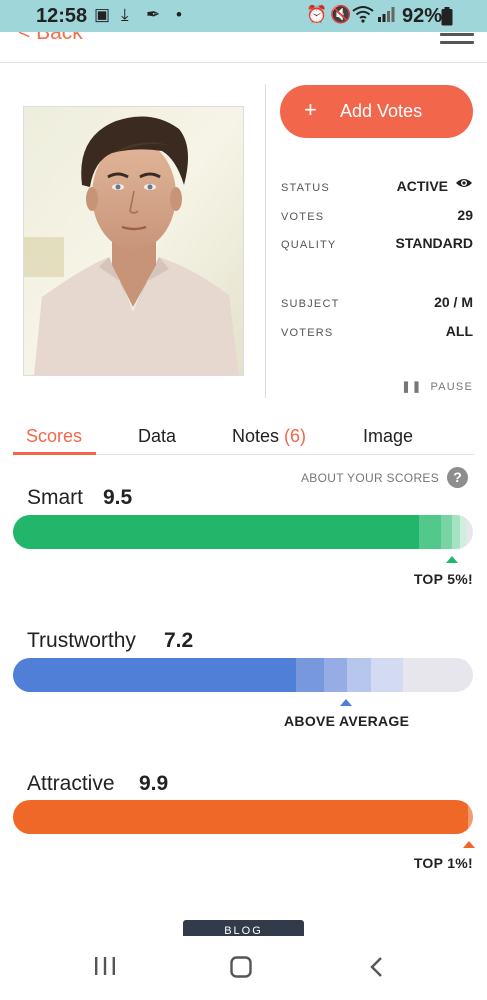 The height and width of the screenshot is (1000, 487). I want to click on score-marker-smart, so click(452, 559).